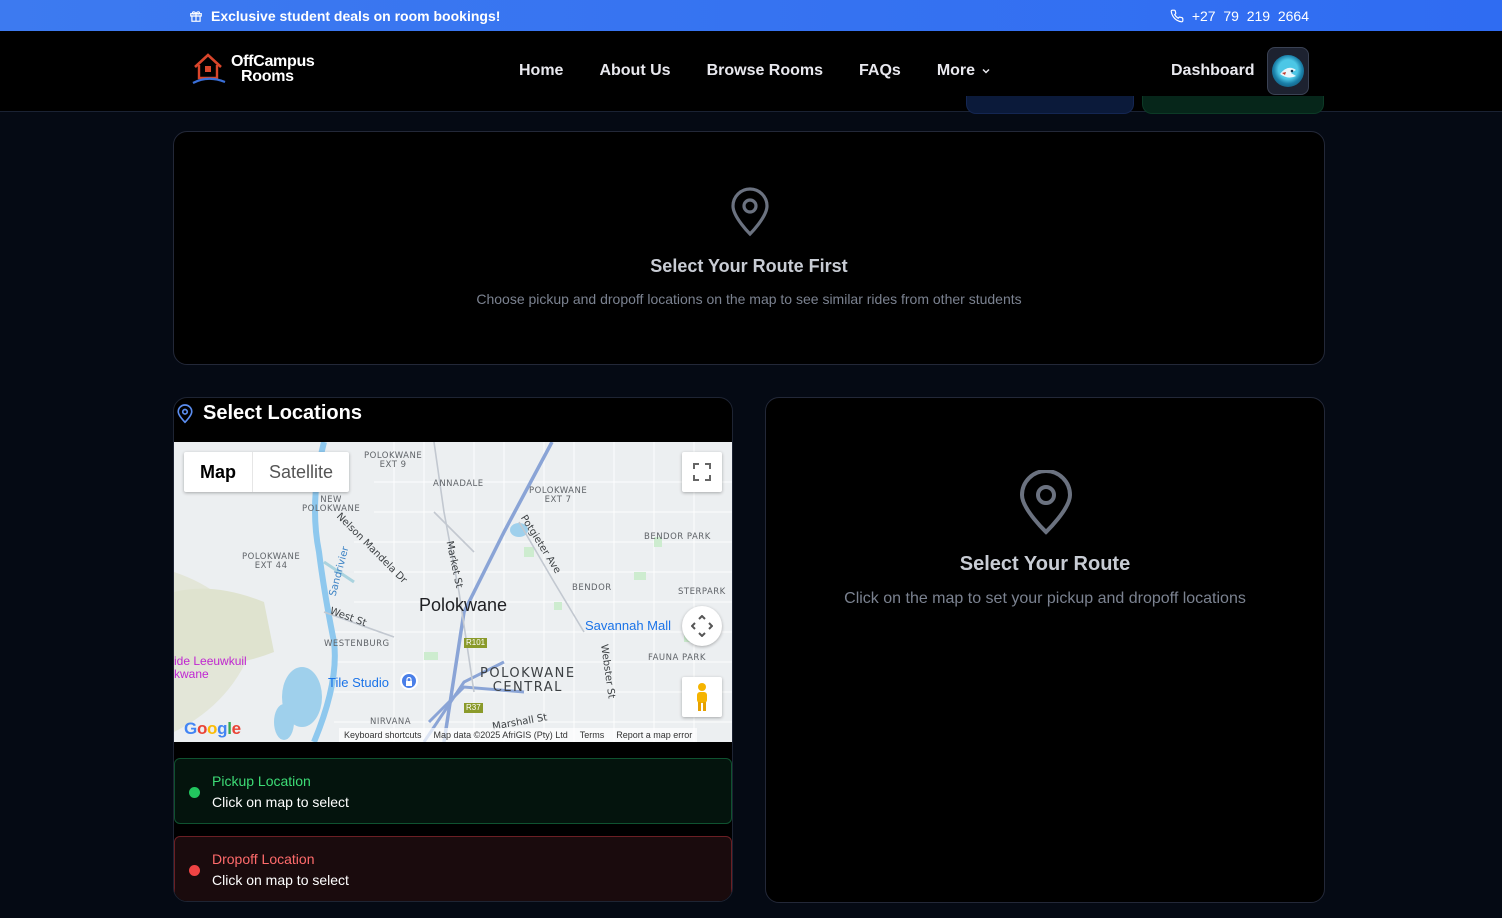 This screenshot has width=1502, height=918. I want to click on map-label-new-polokwane: NEW POLOKWANE, so click(331, 504).